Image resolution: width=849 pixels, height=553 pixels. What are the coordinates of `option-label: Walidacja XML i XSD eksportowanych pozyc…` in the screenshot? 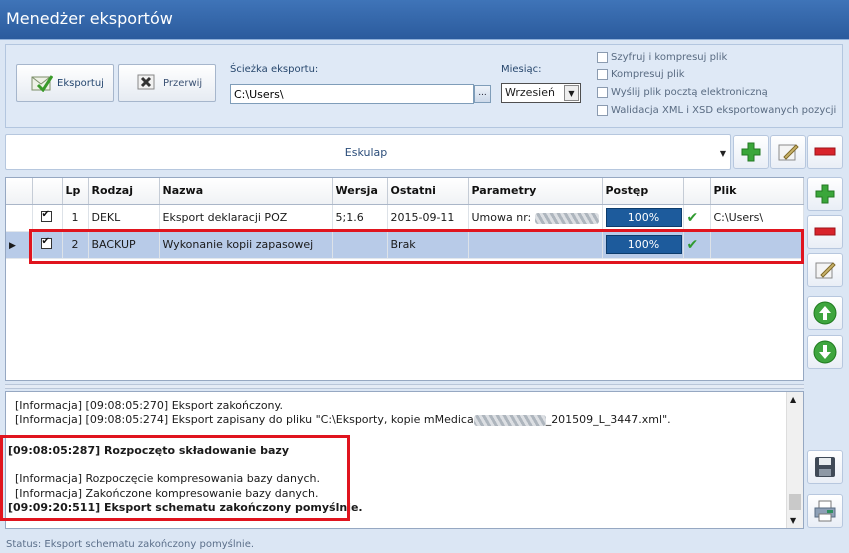 It's located at (724, 110).